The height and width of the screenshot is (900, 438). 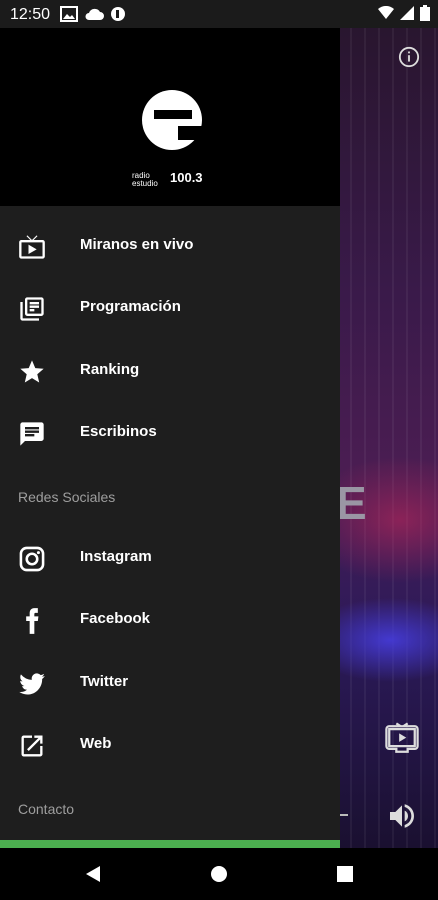 I want to click on back-icon, so click(x=93, y=874).